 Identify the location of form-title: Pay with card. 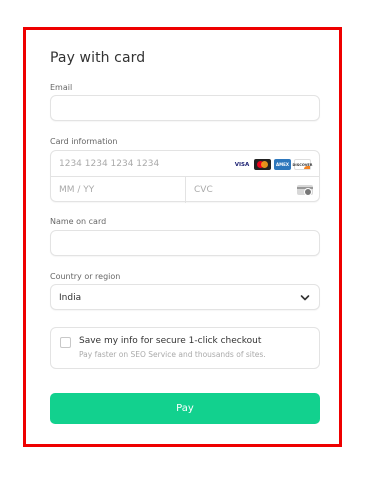
(98, 58).